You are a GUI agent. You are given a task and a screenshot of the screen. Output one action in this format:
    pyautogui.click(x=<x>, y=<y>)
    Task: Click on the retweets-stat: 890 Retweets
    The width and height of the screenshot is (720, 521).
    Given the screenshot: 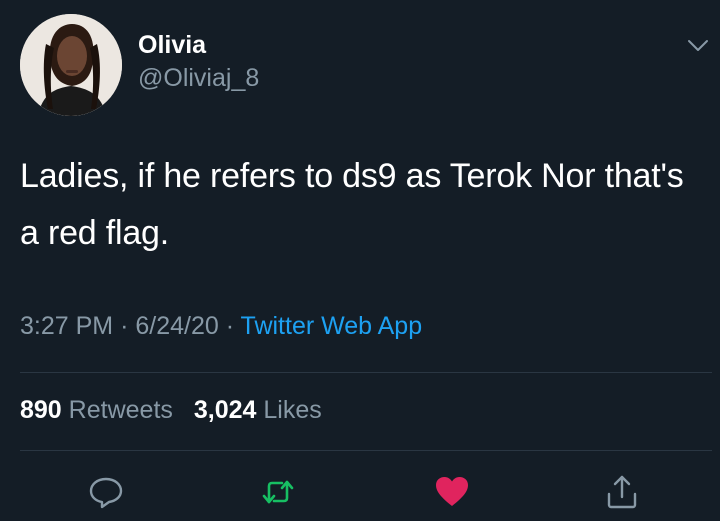 What is the action you would take?
    pyautogui.click(x=96, y=410)
    